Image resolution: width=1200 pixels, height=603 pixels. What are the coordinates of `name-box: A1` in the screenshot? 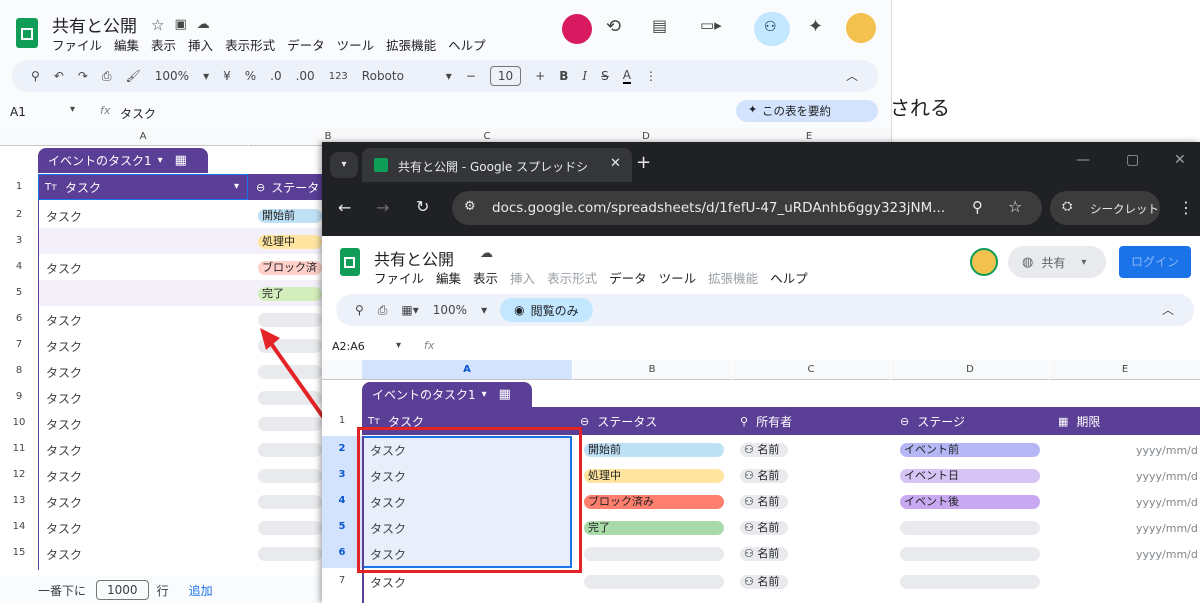 It's located at (18, 112).